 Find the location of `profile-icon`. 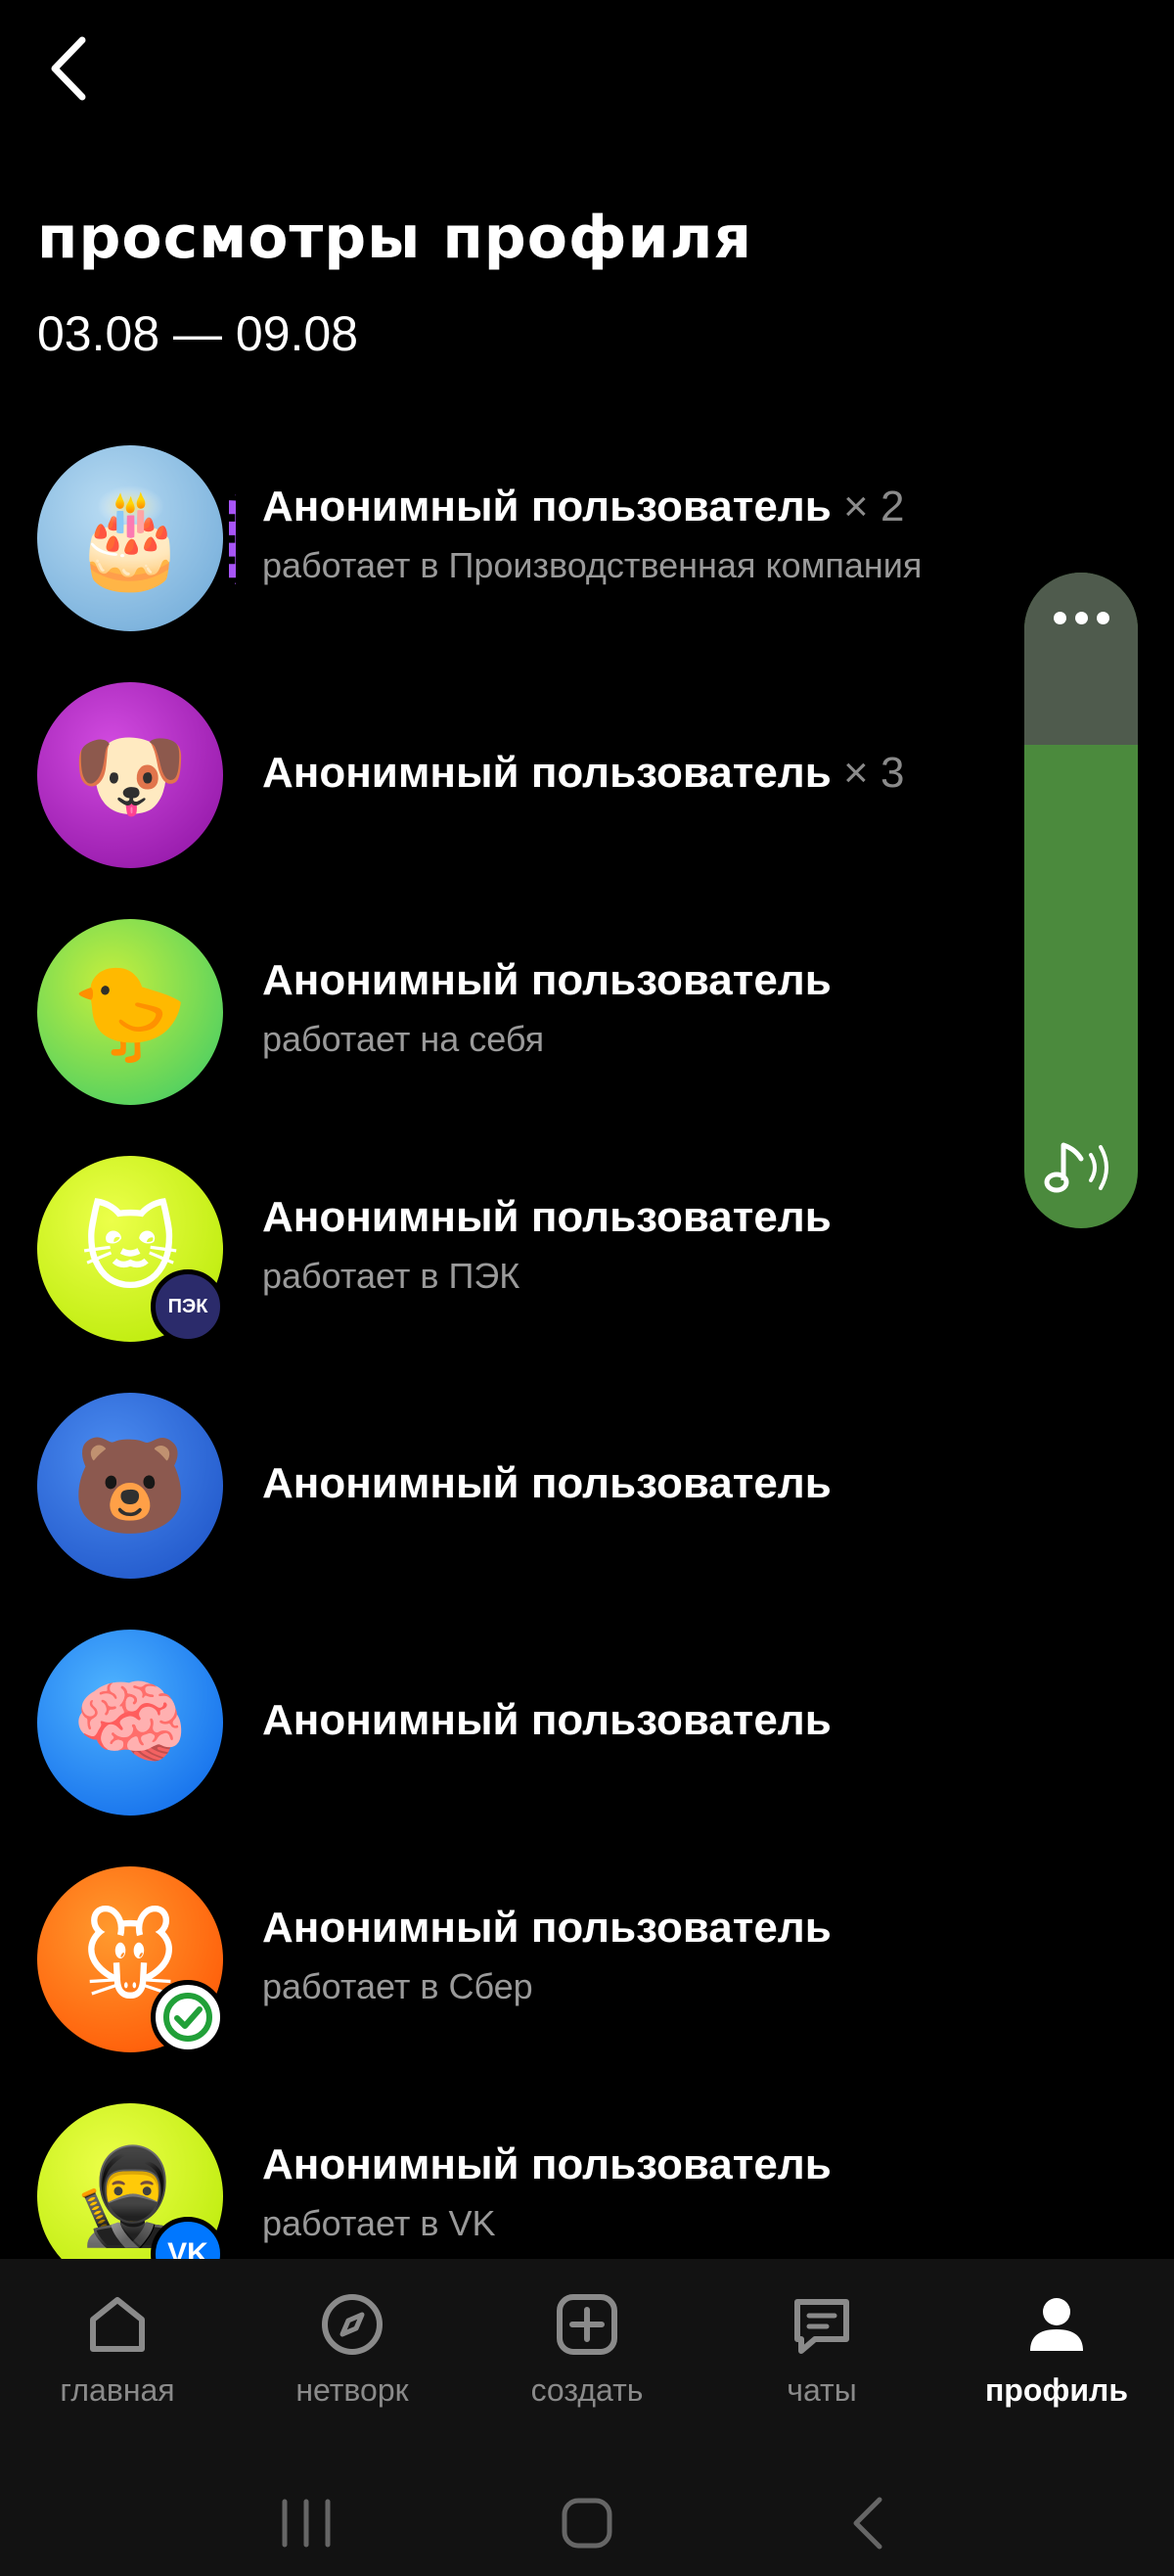

profile-icon is located at coordinates (1056, 2324).